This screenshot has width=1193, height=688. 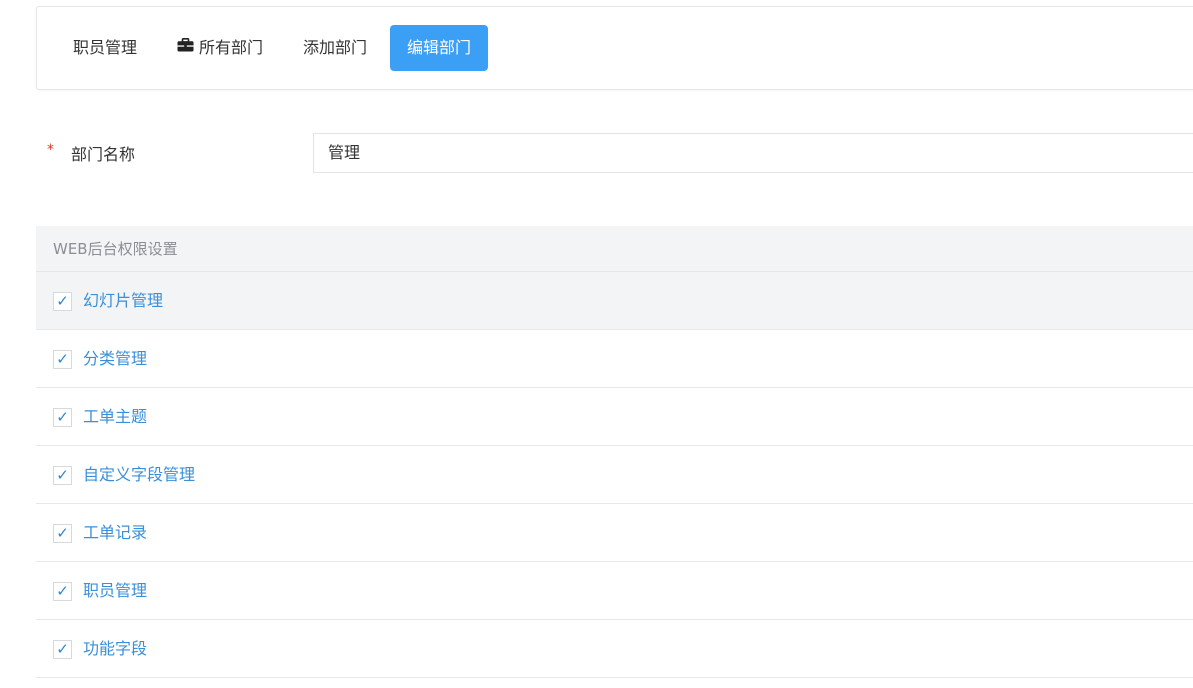 I want to click on permission-label: 分类管理, so click(x=115, y=359).